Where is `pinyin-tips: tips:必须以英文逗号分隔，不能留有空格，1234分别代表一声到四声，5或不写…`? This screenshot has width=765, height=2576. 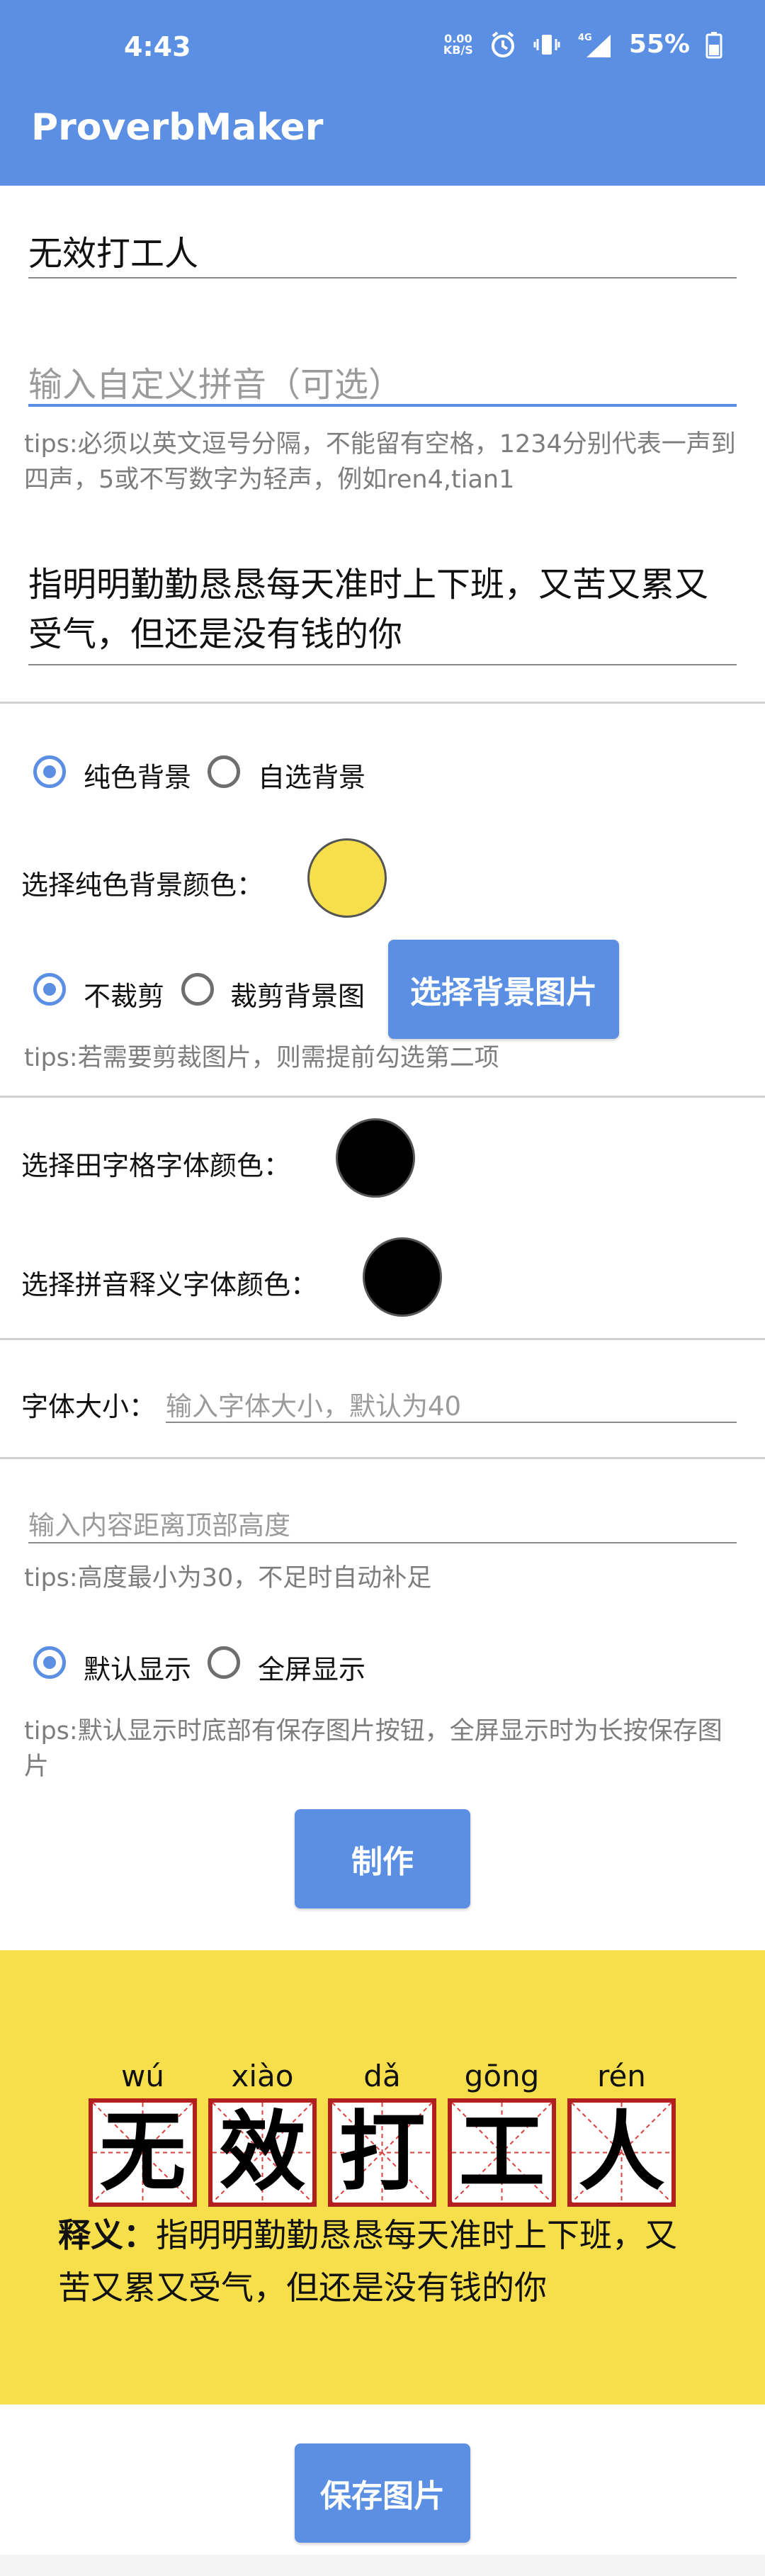 pinyin-tips: tips:必须以英文逗号分隔，不能留有空格，1234分别代表一声到四声，5或不写… is located at coordinates (380, 462).